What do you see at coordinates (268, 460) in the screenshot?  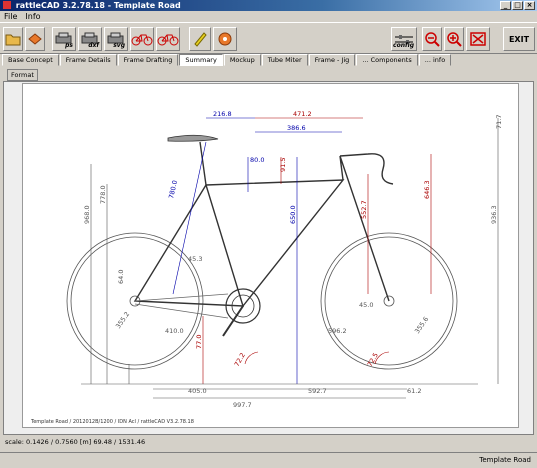 I see `status-bar: Template Road` at bounding box center [268, 460].